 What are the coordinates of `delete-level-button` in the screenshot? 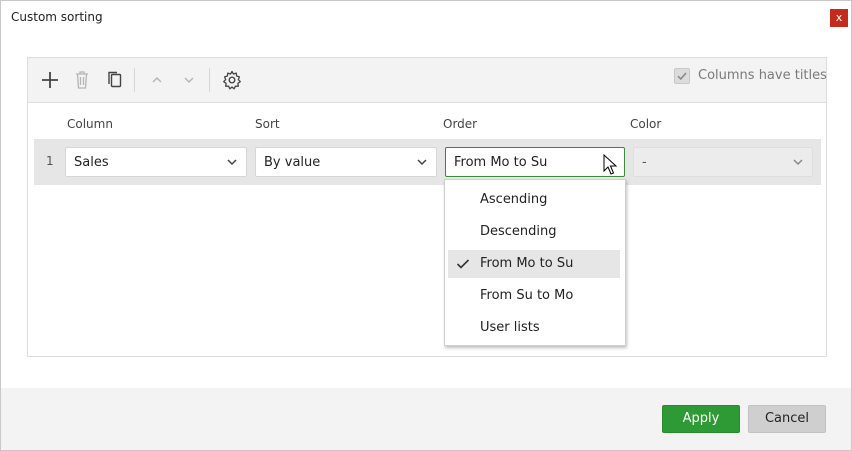 It's located at (82, 80).